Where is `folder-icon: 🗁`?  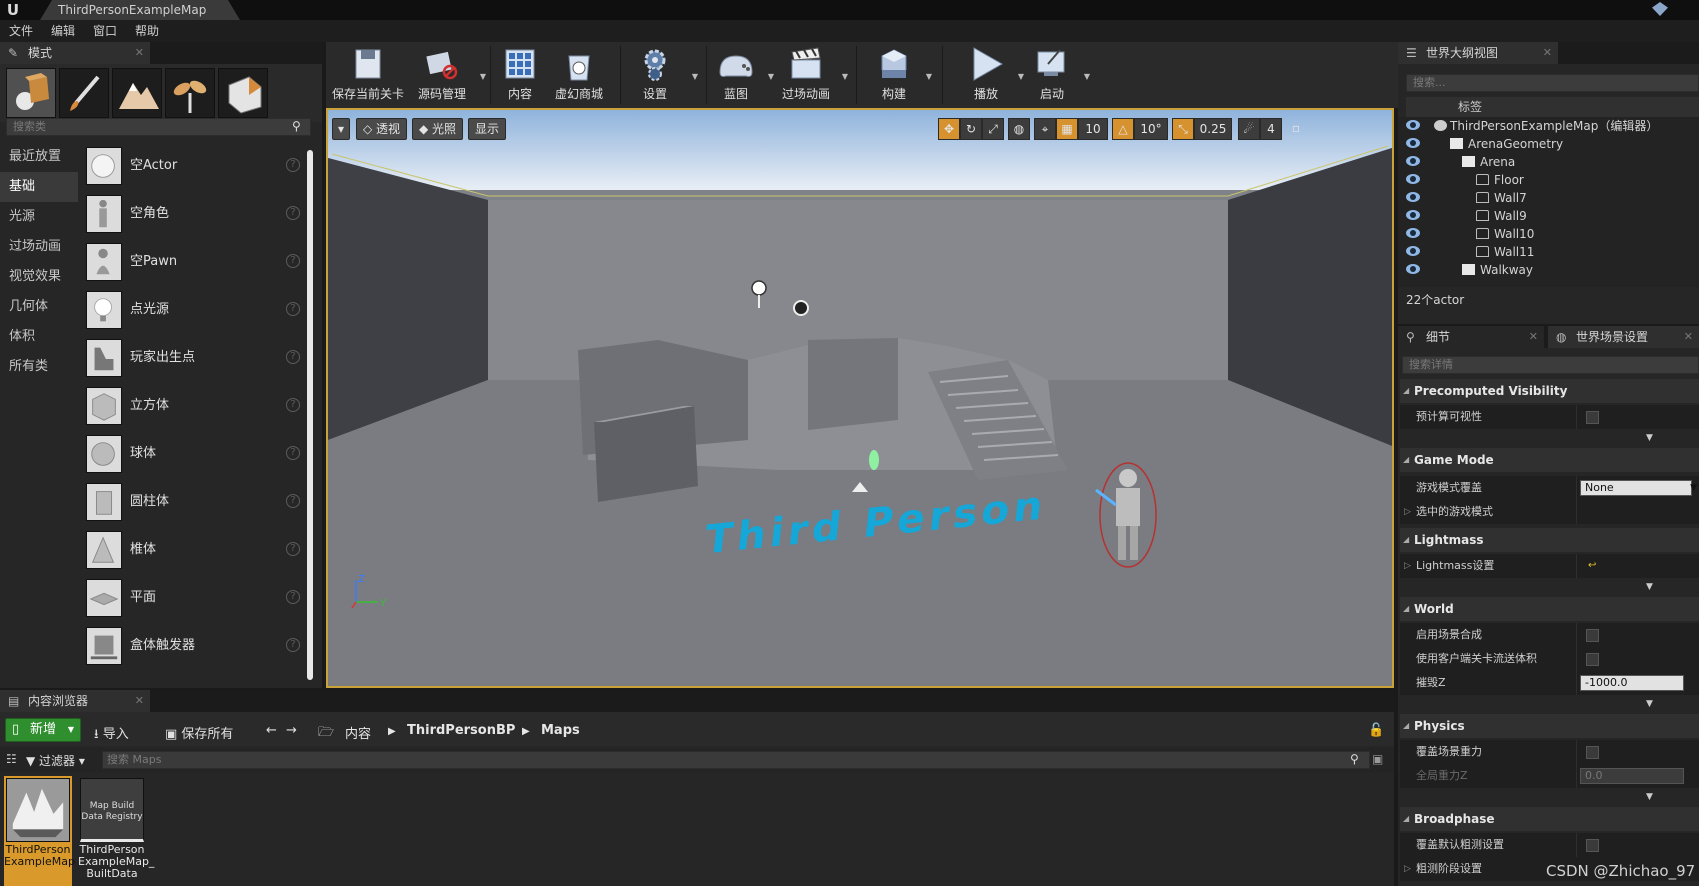 folder-icon: 🗁 is located at coordinates (326, 734).